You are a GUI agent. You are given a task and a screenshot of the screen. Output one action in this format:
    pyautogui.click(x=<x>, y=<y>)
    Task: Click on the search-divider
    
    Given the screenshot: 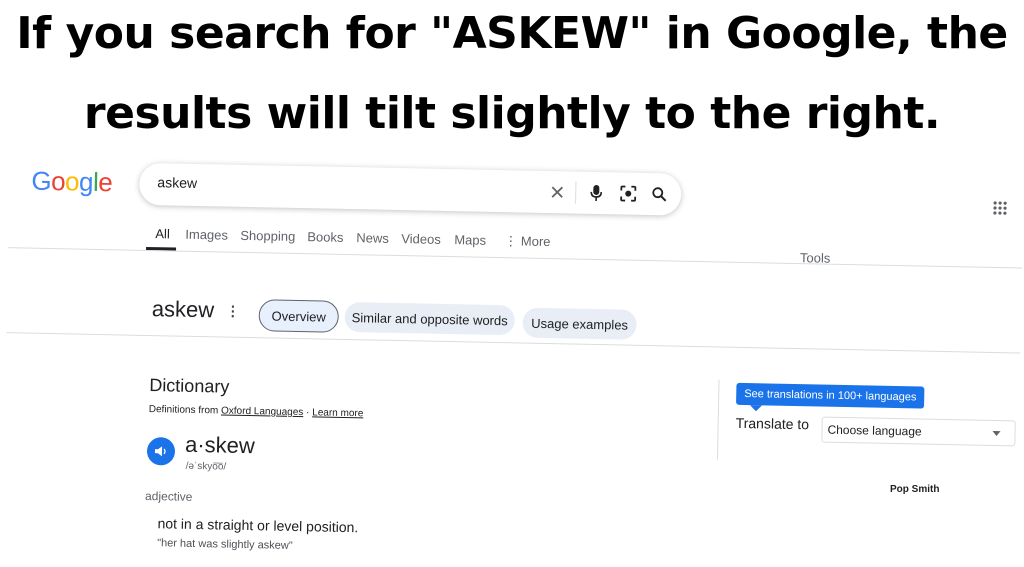 What is the action you would take?
    pyautogui.click(x=576, y=192)
    